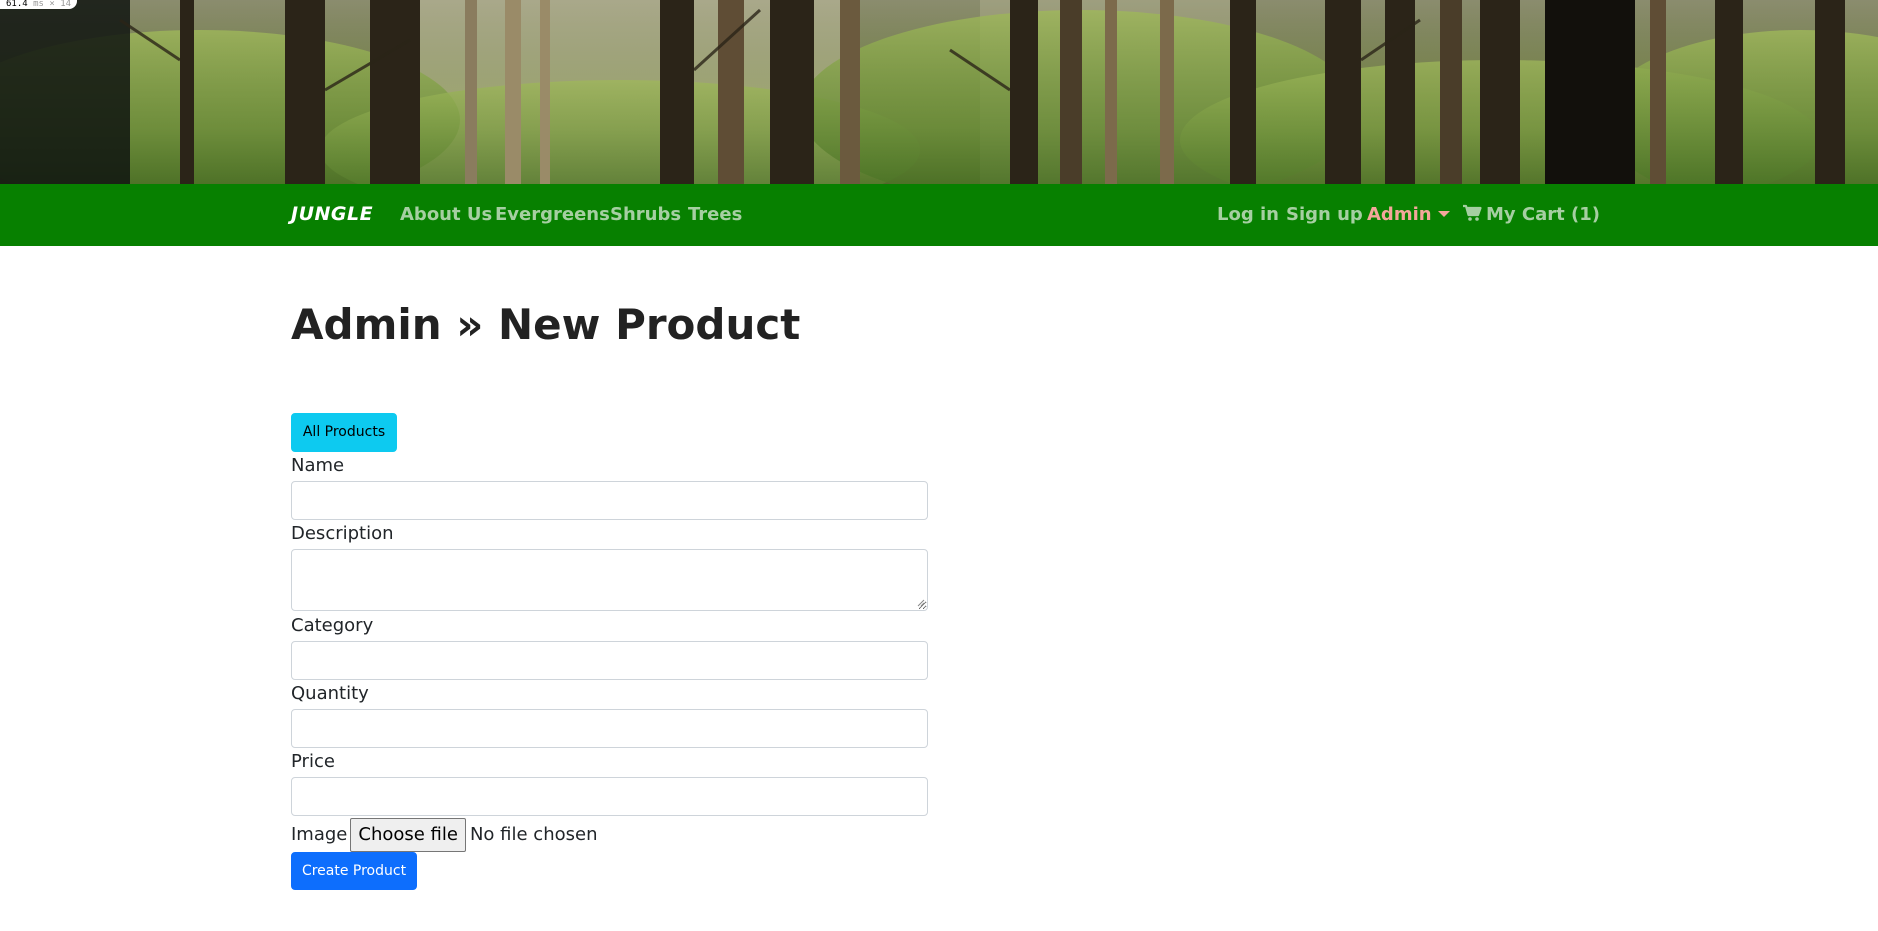  Describe the element at coordinates (408, 834) in the screenshot. I see `choose-file-button: Choose file` at that location.